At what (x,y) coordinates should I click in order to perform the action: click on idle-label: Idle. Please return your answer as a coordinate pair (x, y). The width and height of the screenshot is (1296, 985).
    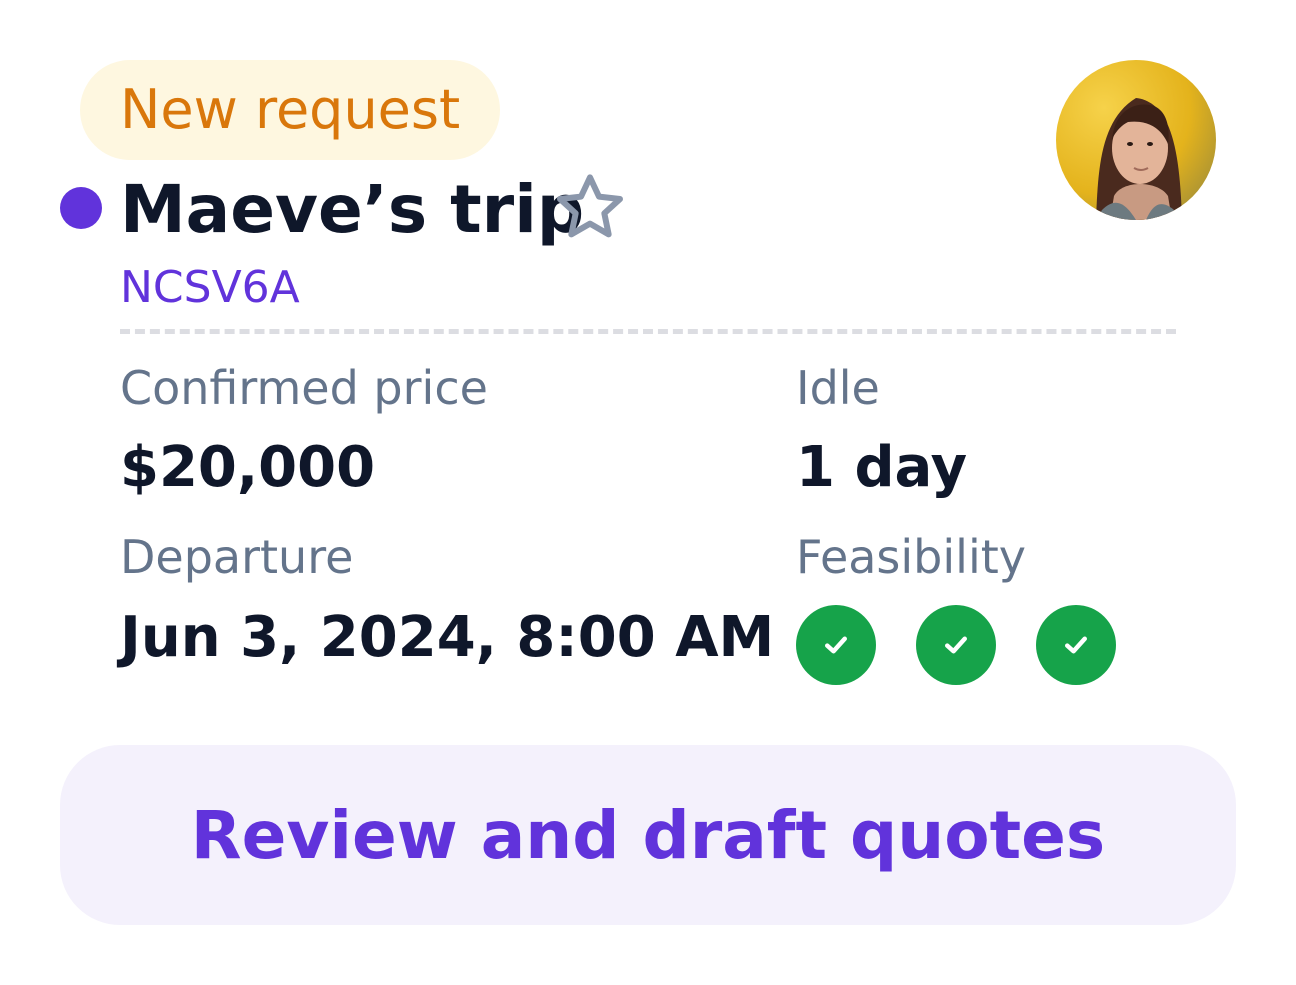
    Looking at the image, I should click on (838, 388).